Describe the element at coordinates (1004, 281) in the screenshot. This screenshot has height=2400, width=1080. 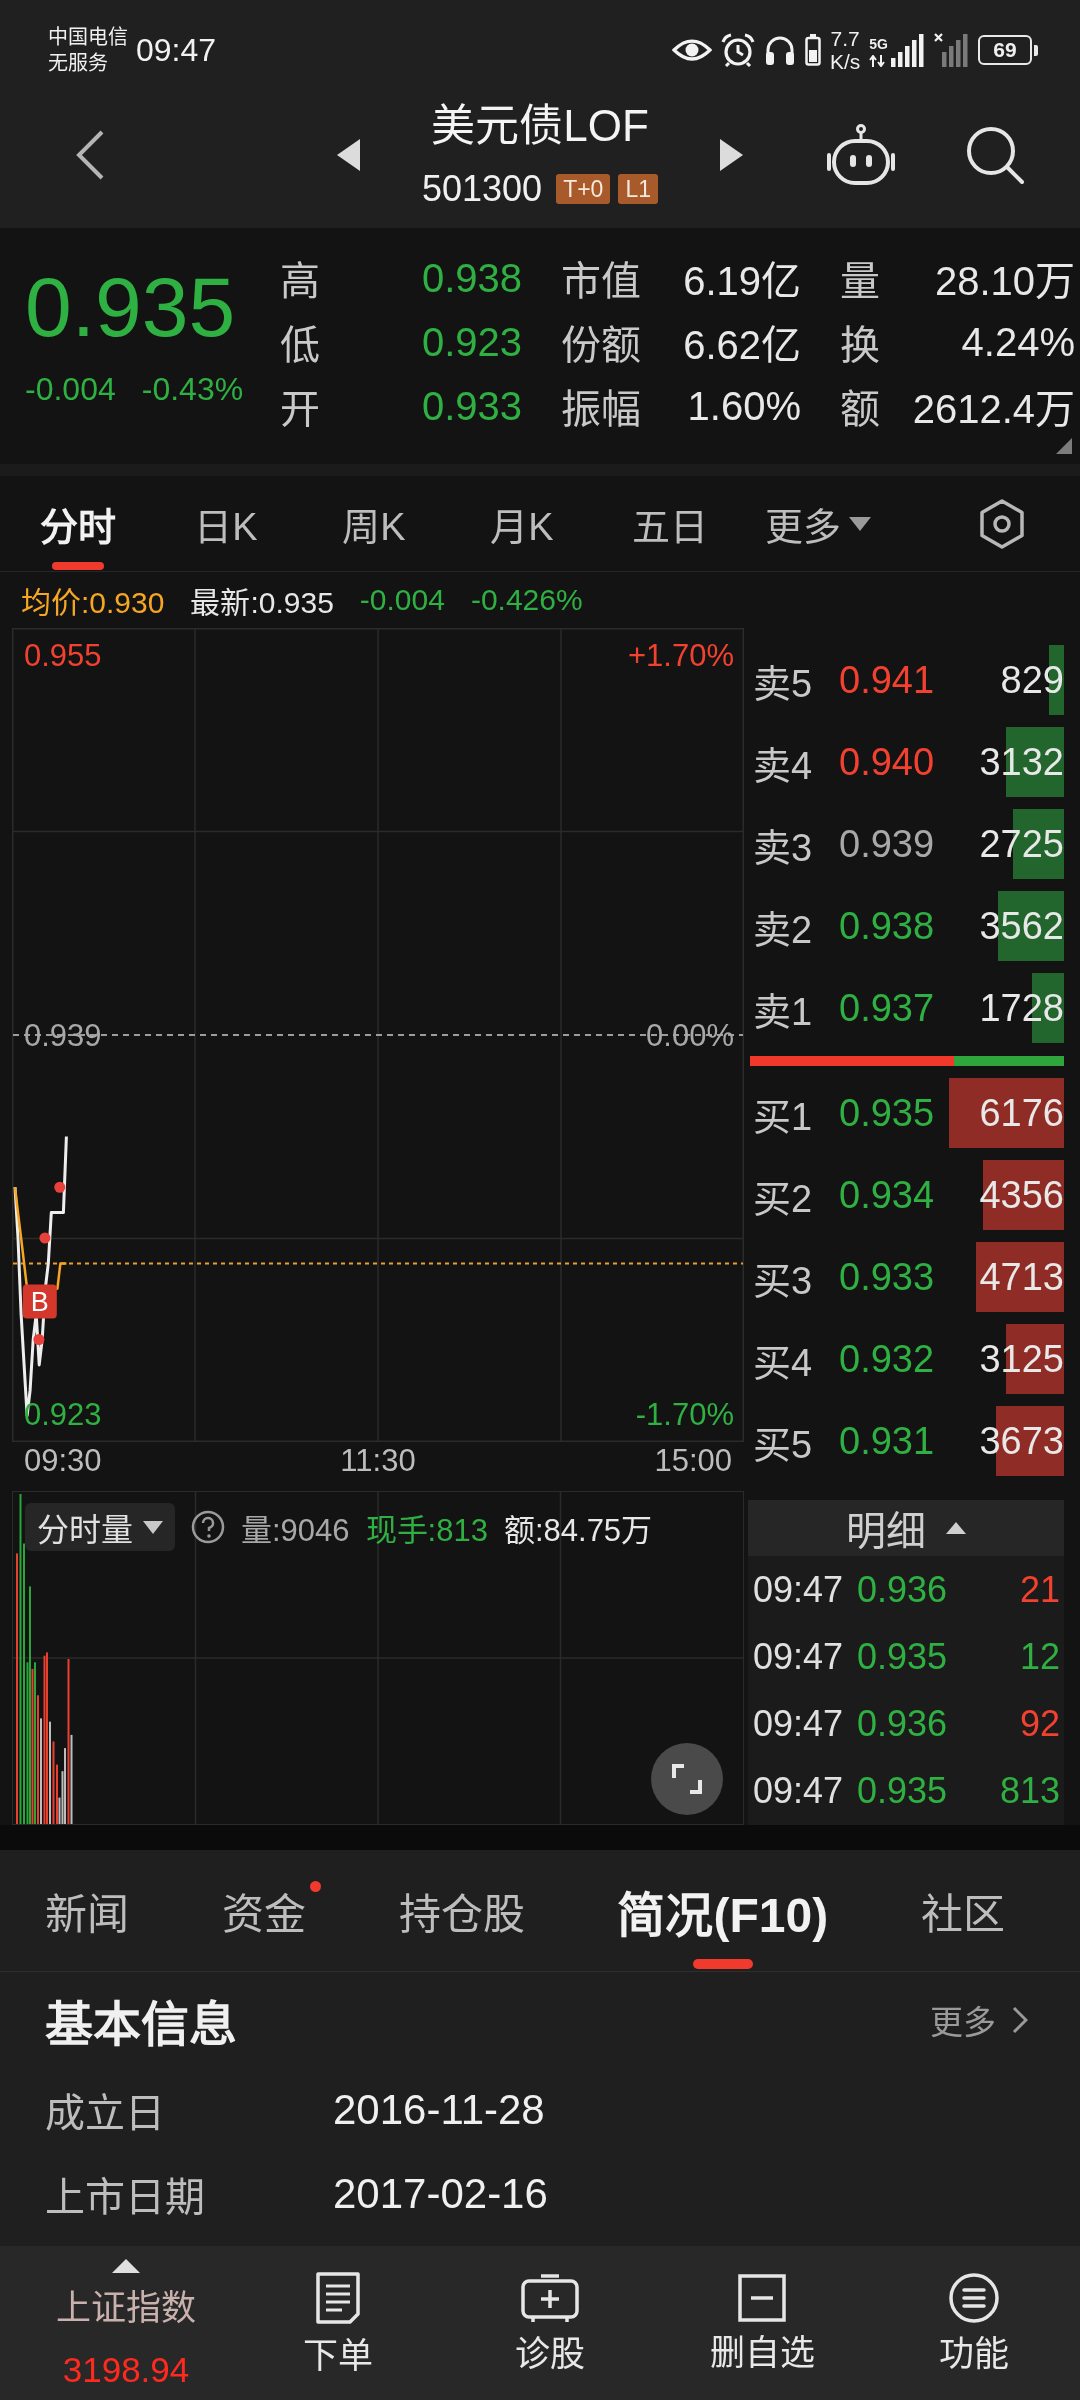
I see `stat-value: 28.10万` at that location.